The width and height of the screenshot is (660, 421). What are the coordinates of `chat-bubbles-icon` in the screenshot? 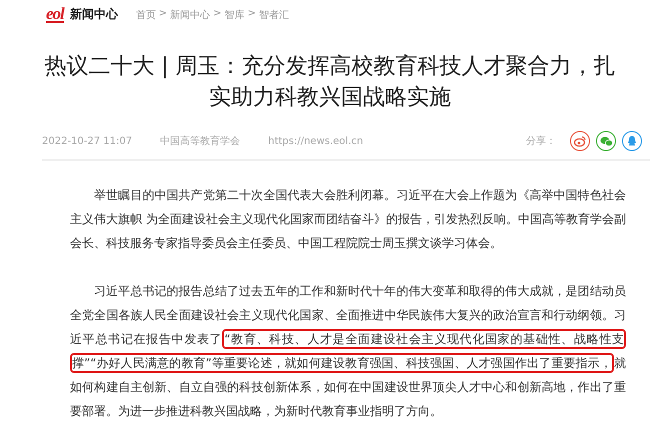 It's located at (606, 141).